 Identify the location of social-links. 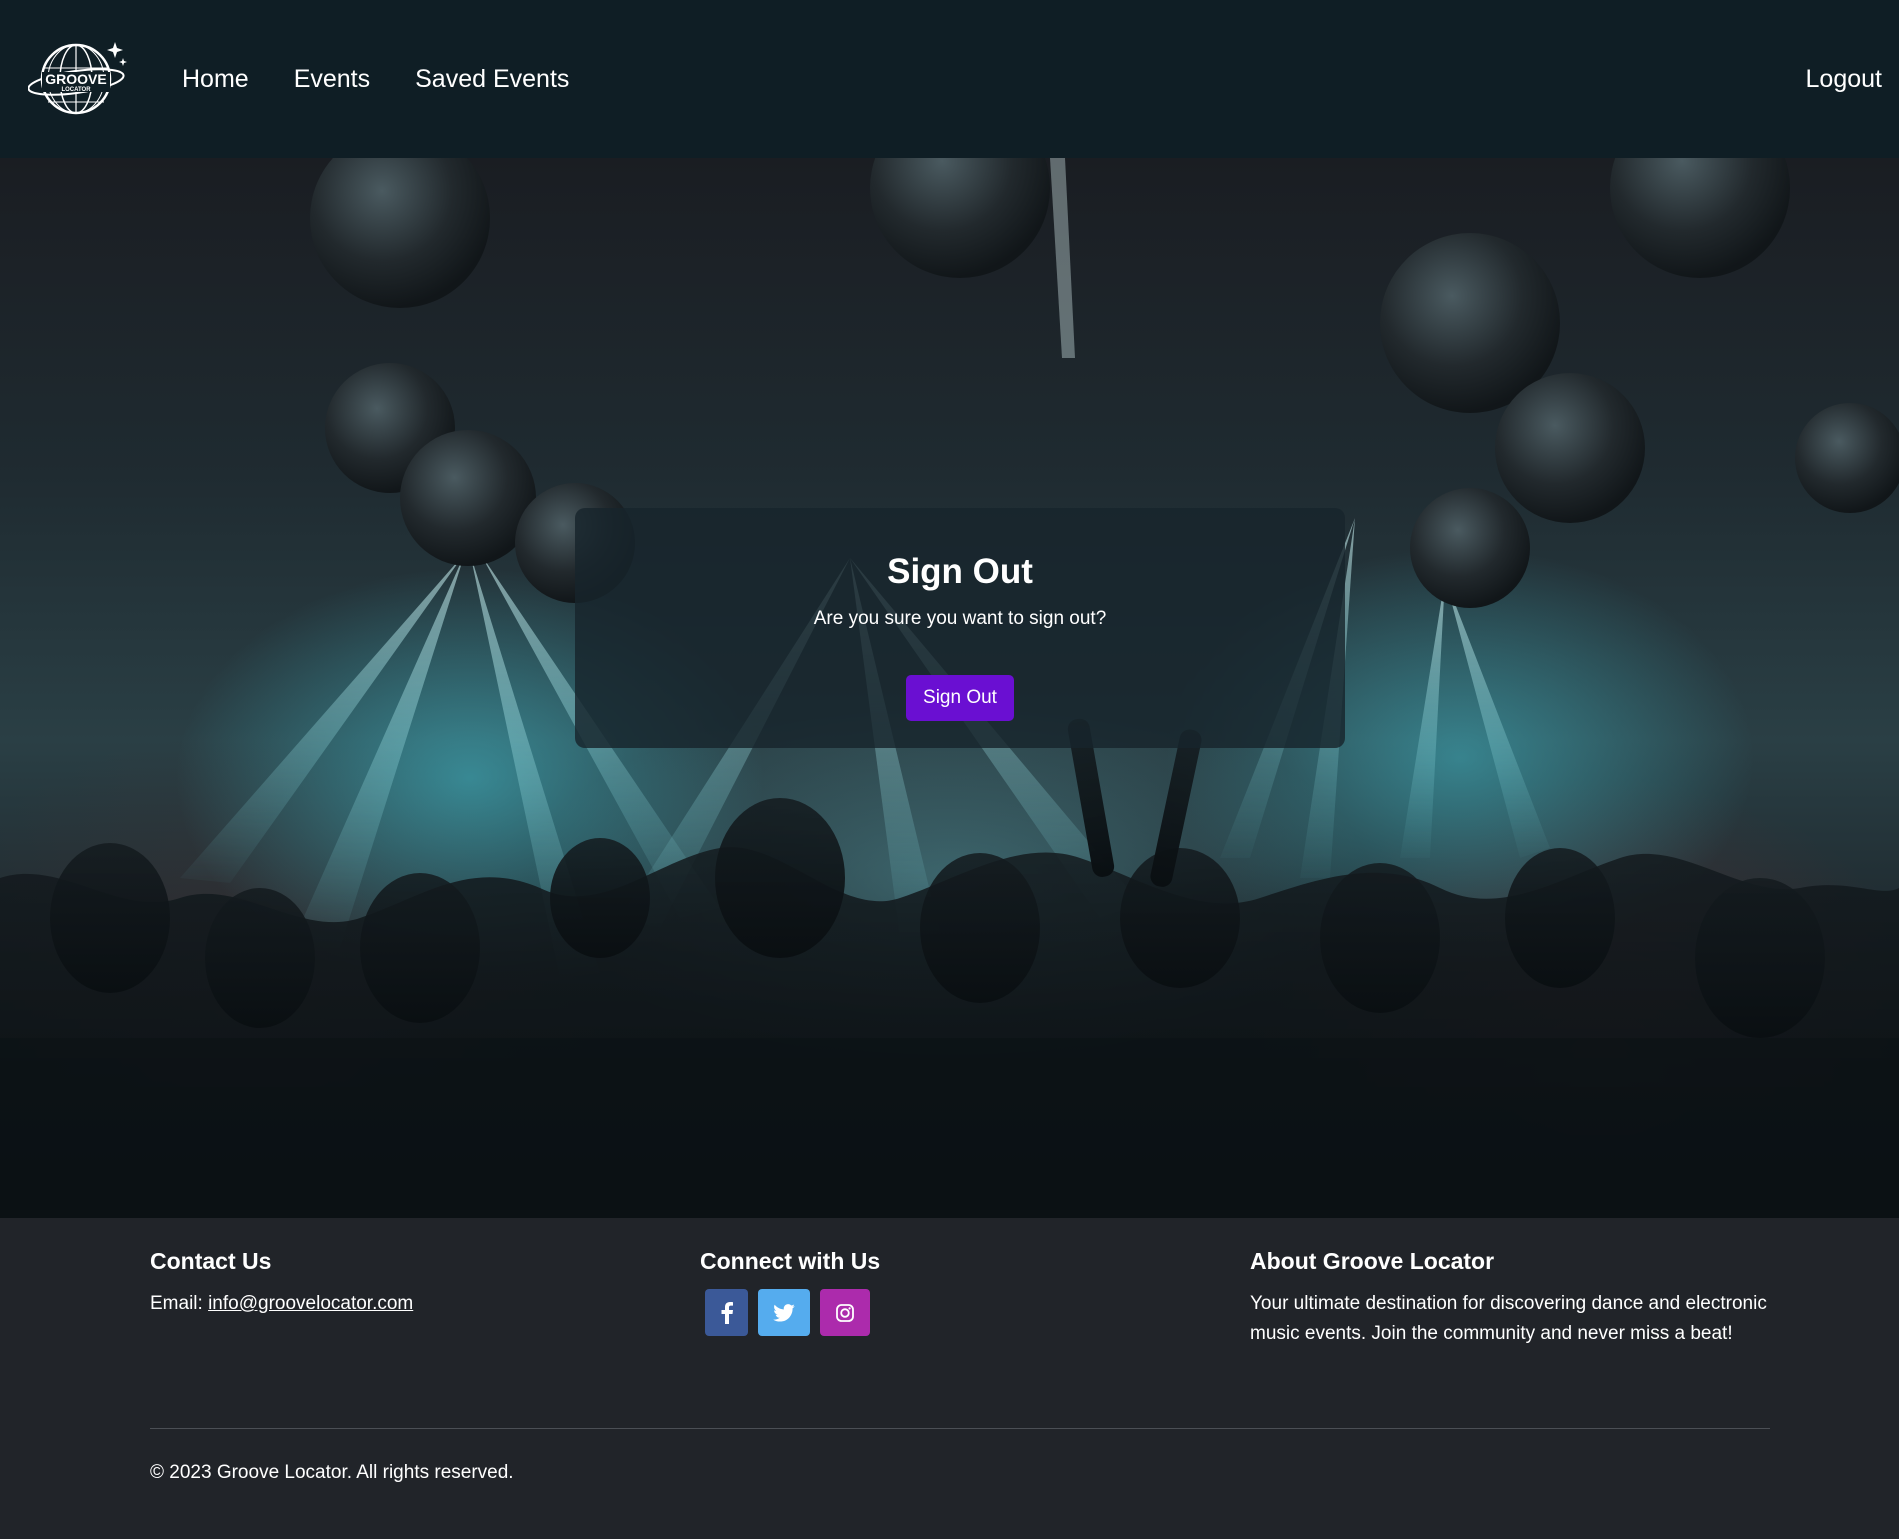
(942, 1312).